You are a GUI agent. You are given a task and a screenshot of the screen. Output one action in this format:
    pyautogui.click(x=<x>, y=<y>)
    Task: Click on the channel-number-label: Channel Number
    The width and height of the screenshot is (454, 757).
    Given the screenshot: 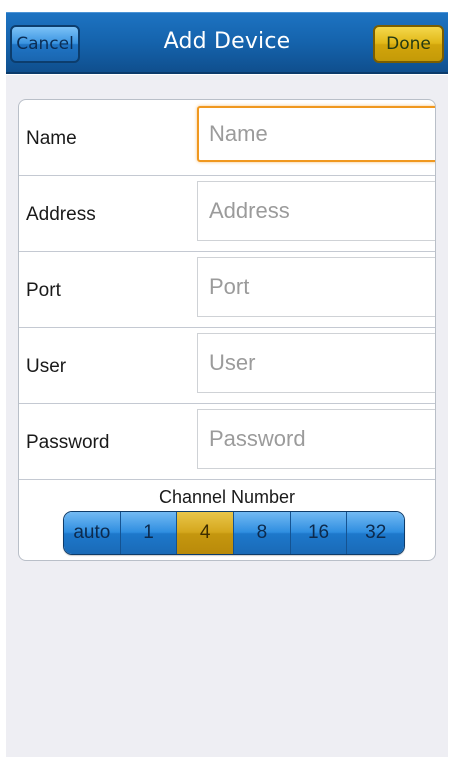 What is the action you would take?
    pyautogui.click(x=227, y=497)
    